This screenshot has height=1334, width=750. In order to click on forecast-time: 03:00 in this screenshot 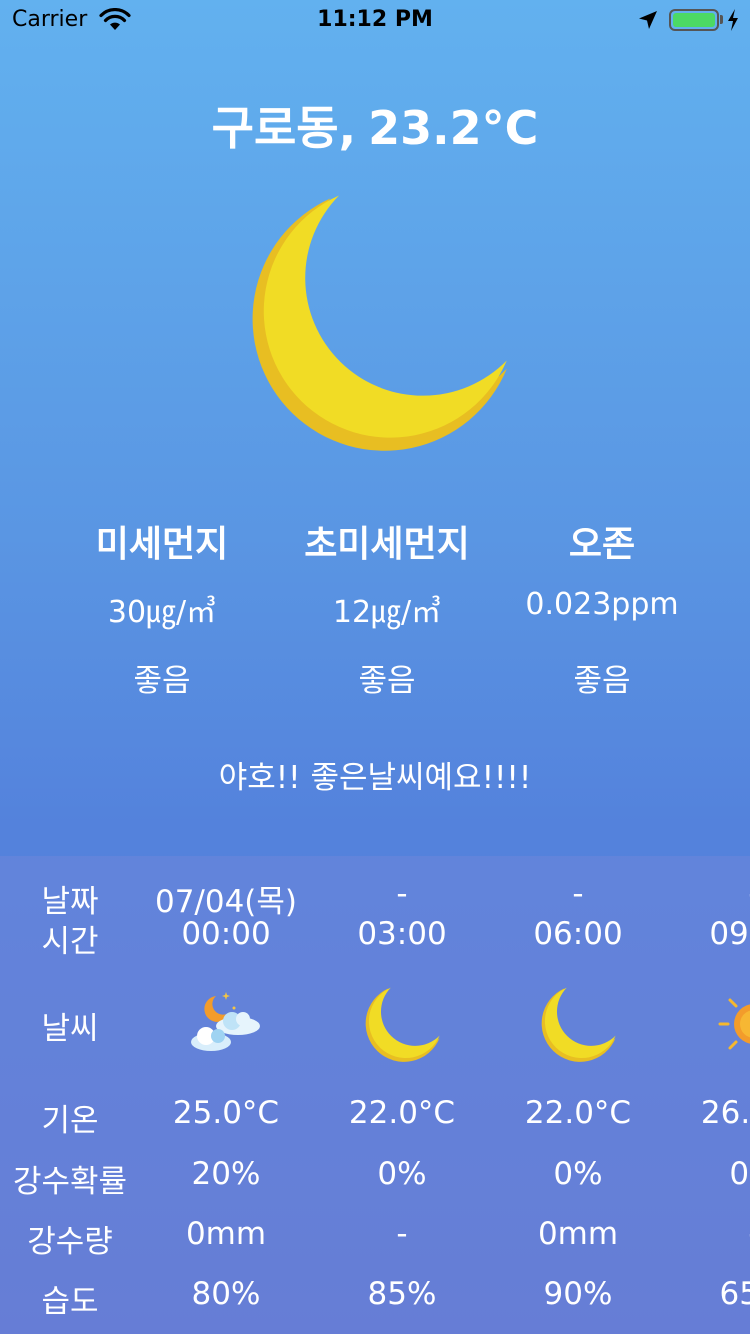, I will do `click(402, 934)`.